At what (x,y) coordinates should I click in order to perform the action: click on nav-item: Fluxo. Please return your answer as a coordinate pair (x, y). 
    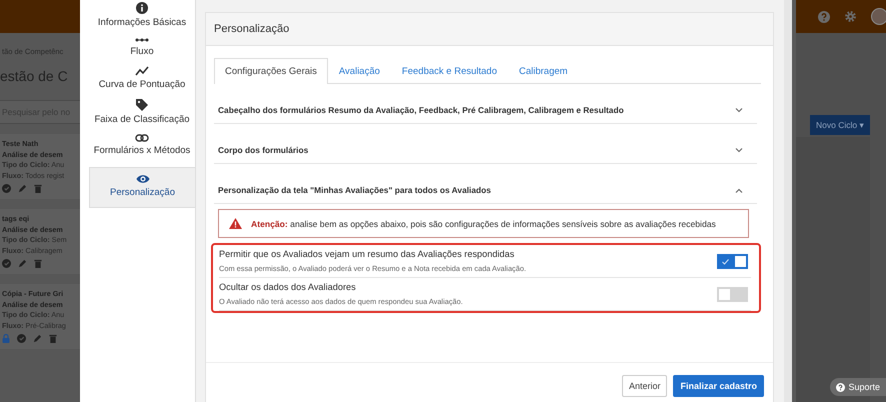
    Looking at the image, I should click on (142, 51).